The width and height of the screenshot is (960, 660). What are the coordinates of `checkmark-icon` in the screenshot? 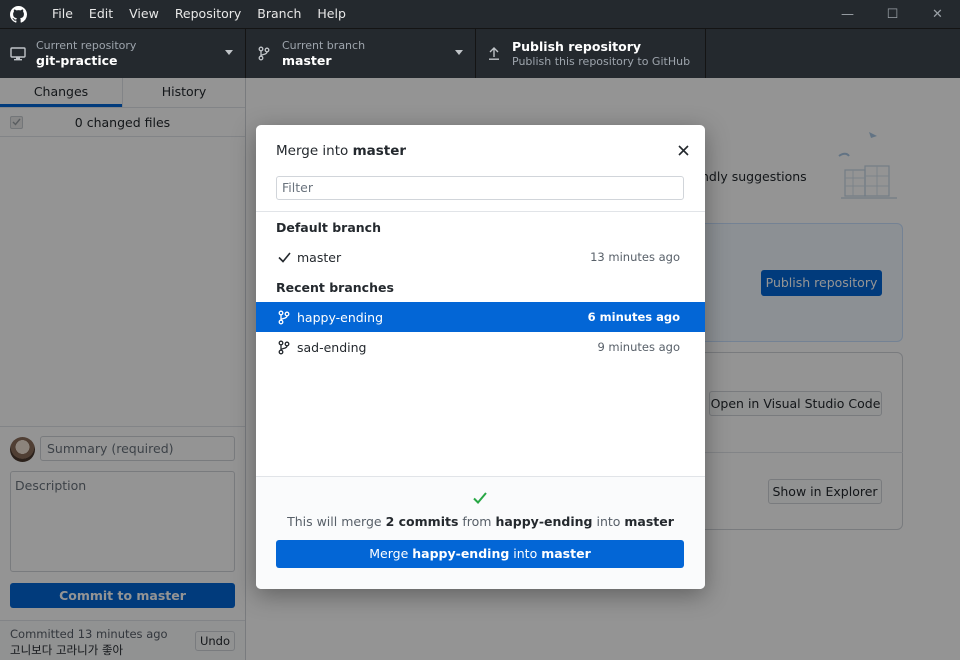 It's located at (284, 257).